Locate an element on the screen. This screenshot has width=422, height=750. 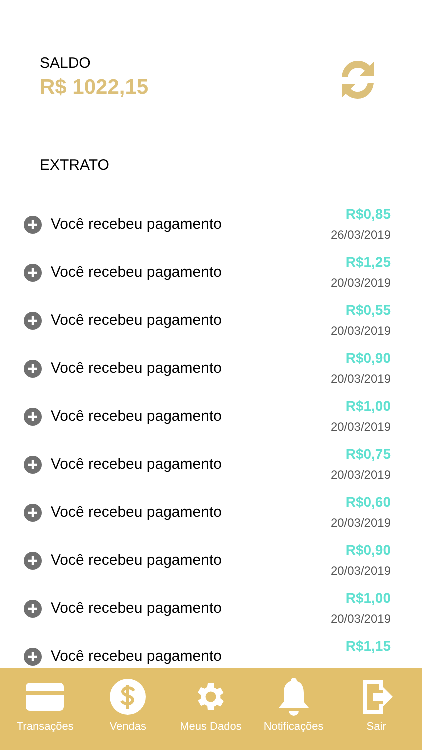
transaction-amount: R$0,60 is located at coordinates (368, 502).